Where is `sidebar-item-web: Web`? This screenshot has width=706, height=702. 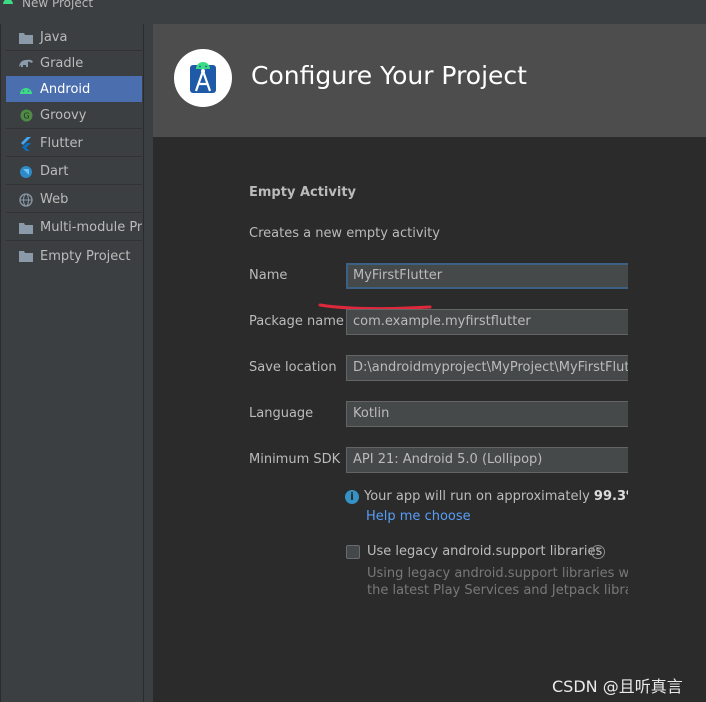
sidebar-item-web: Web is located at coordinates (74, 200).